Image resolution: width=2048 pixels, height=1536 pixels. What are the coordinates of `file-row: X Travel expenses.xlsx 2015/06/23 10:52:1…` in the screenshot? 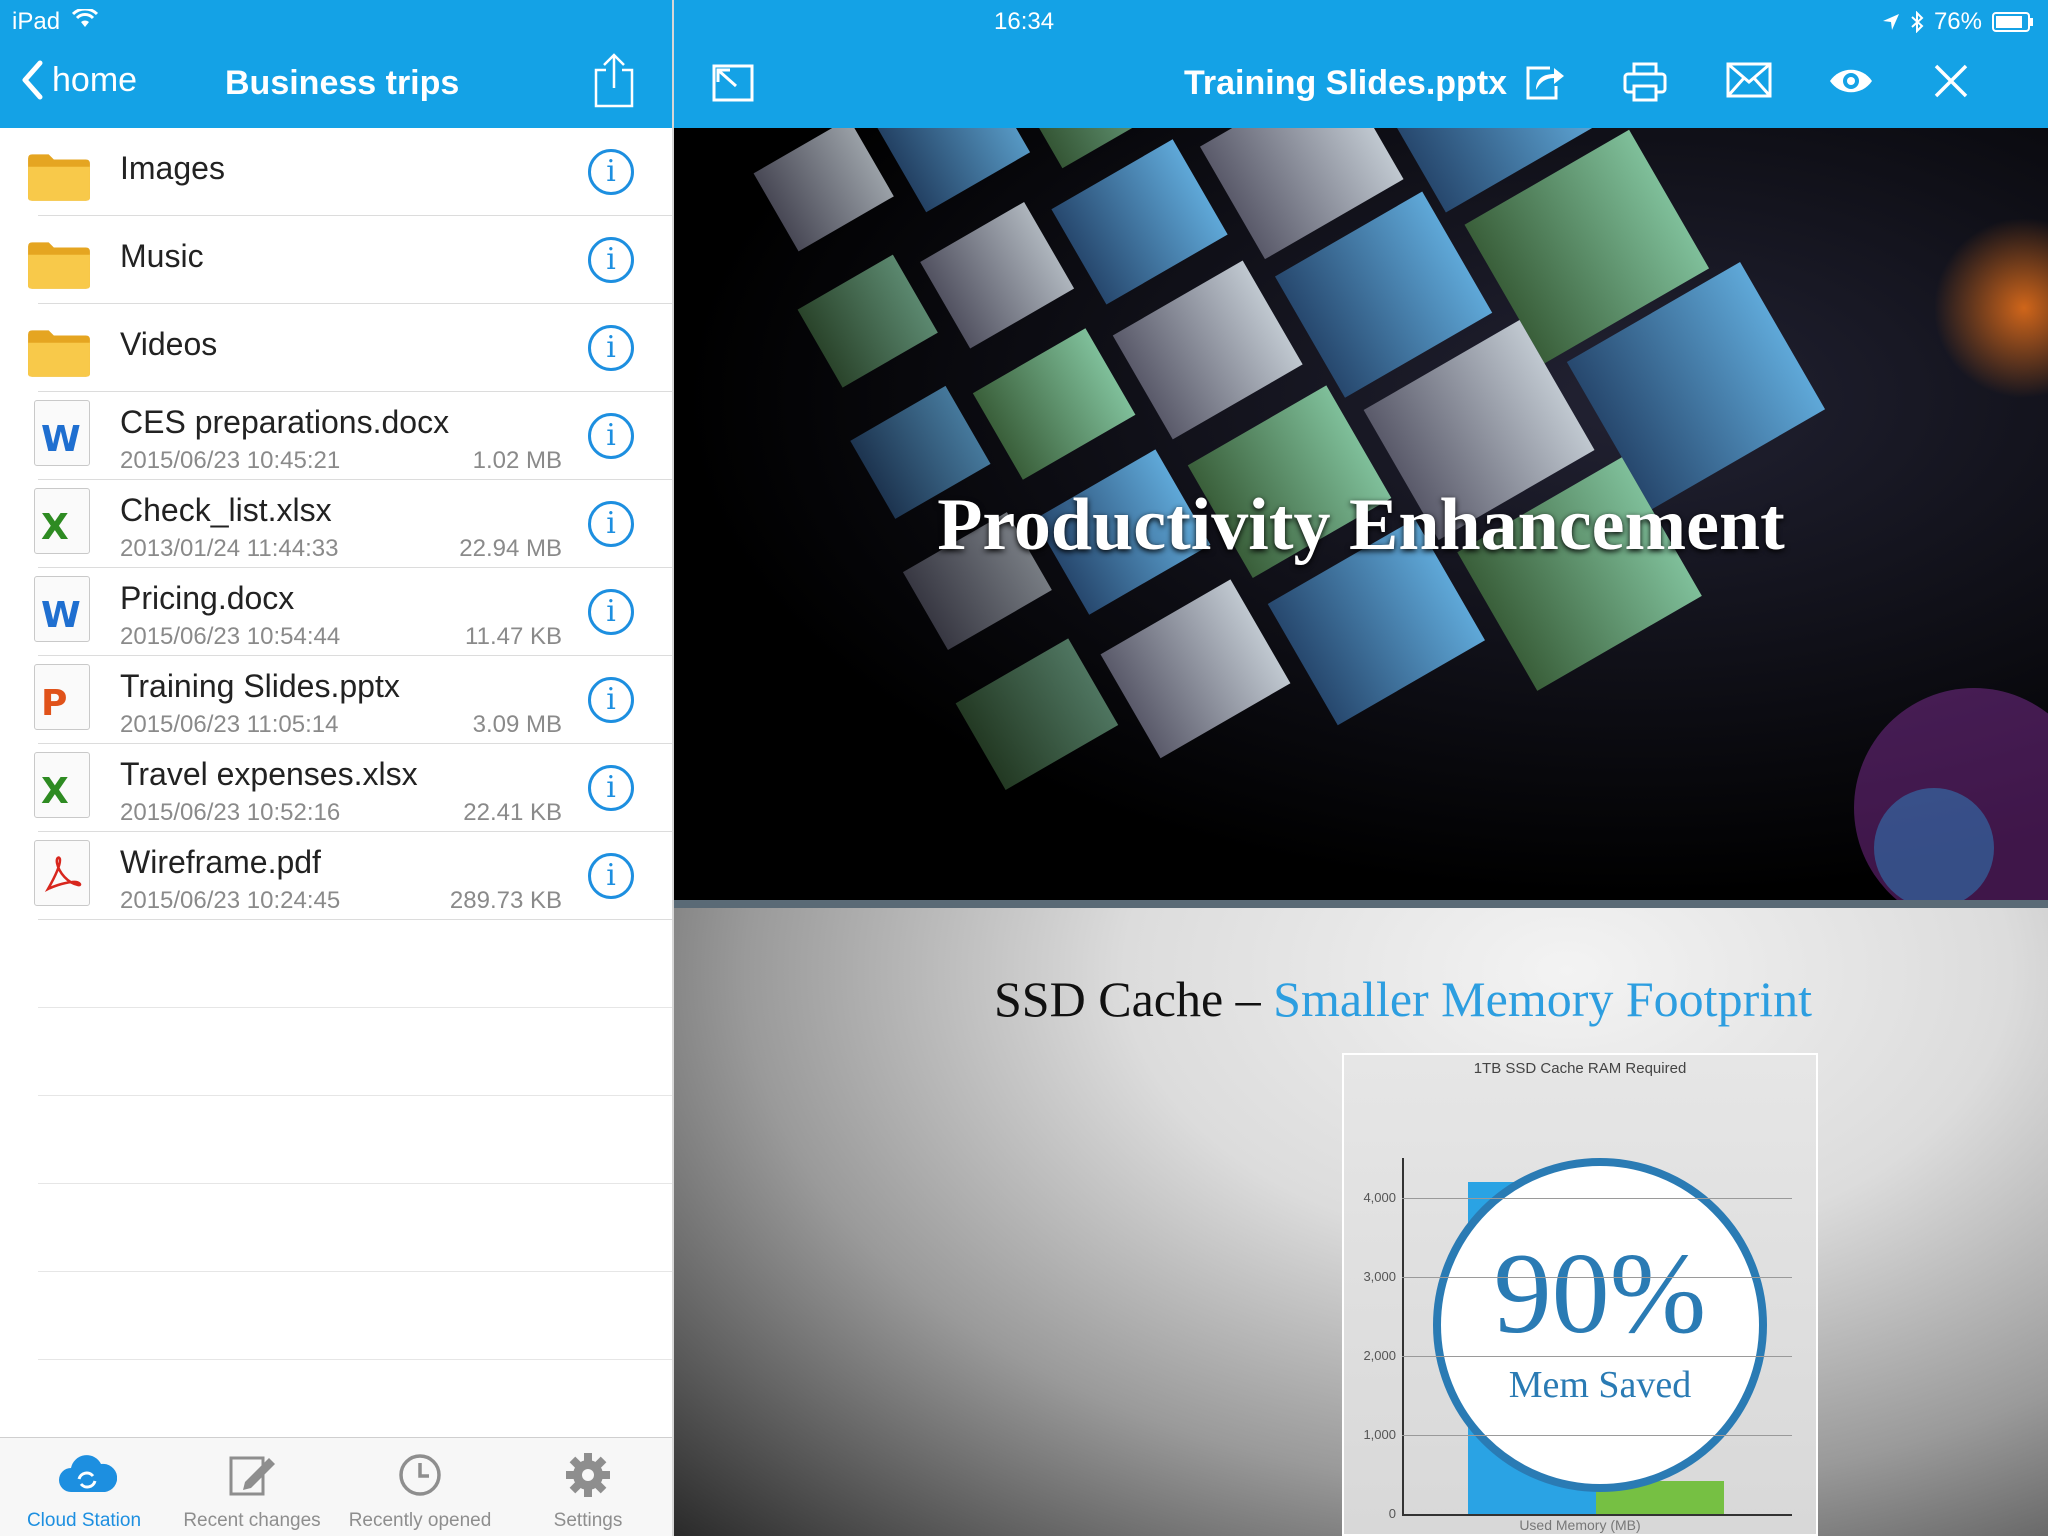 It's located at (353, 788).